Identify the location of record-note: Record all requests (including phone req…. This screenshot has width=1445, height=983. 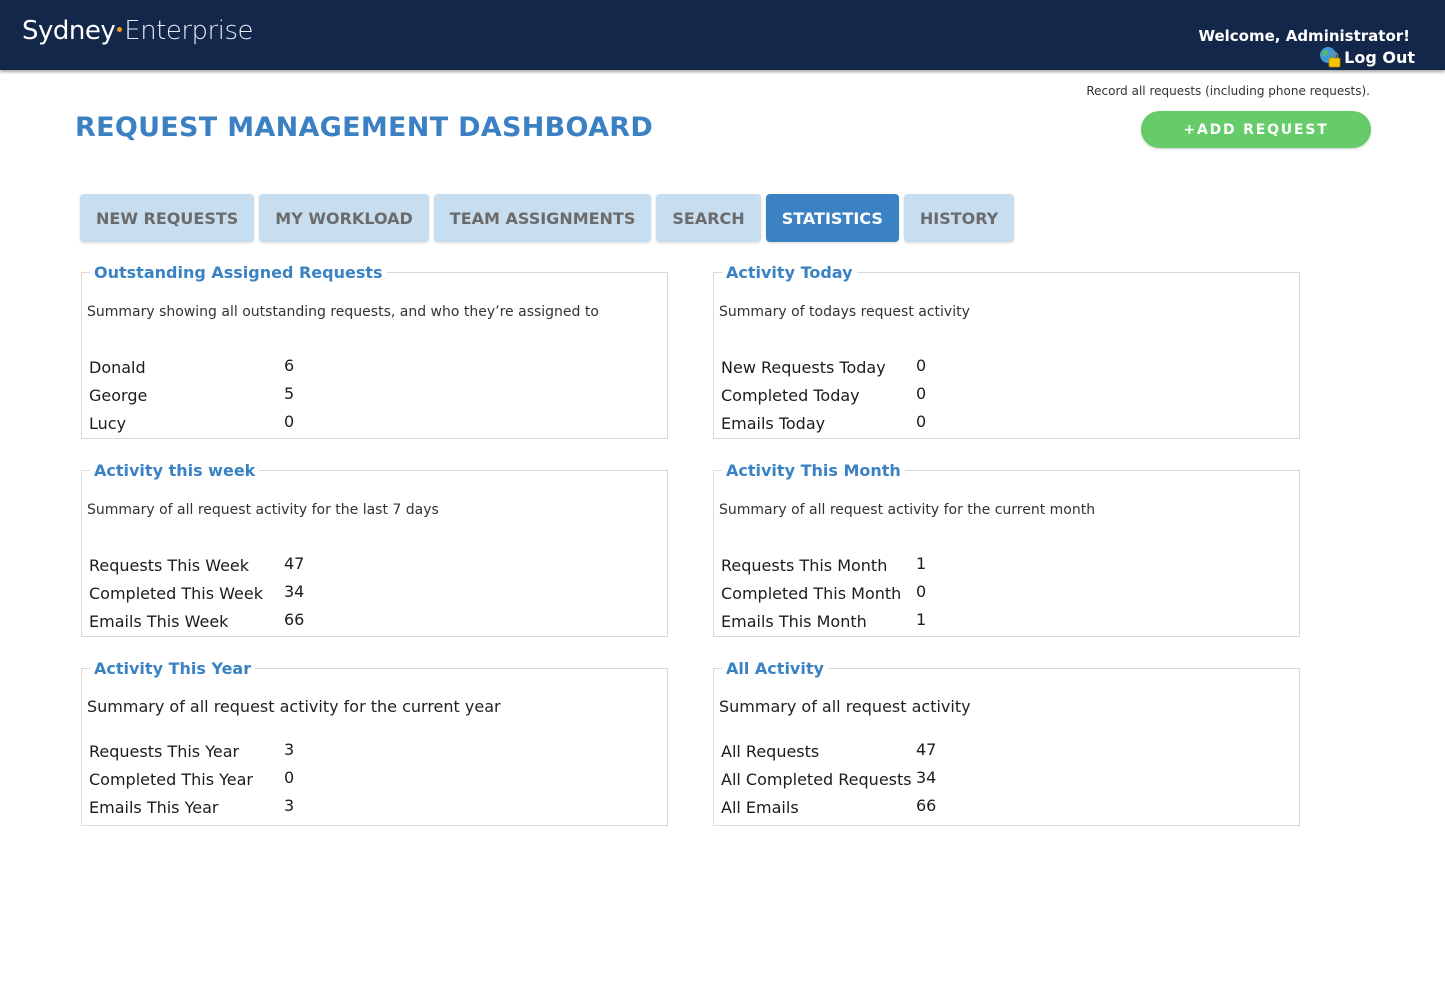
(1228, 91).